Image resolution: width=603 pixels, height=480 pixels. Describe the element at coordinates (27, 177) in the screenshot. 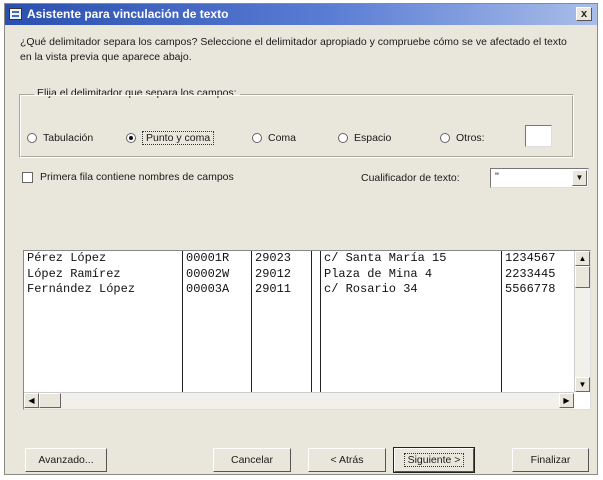

I see `first-row-checkbox-box` at that location.